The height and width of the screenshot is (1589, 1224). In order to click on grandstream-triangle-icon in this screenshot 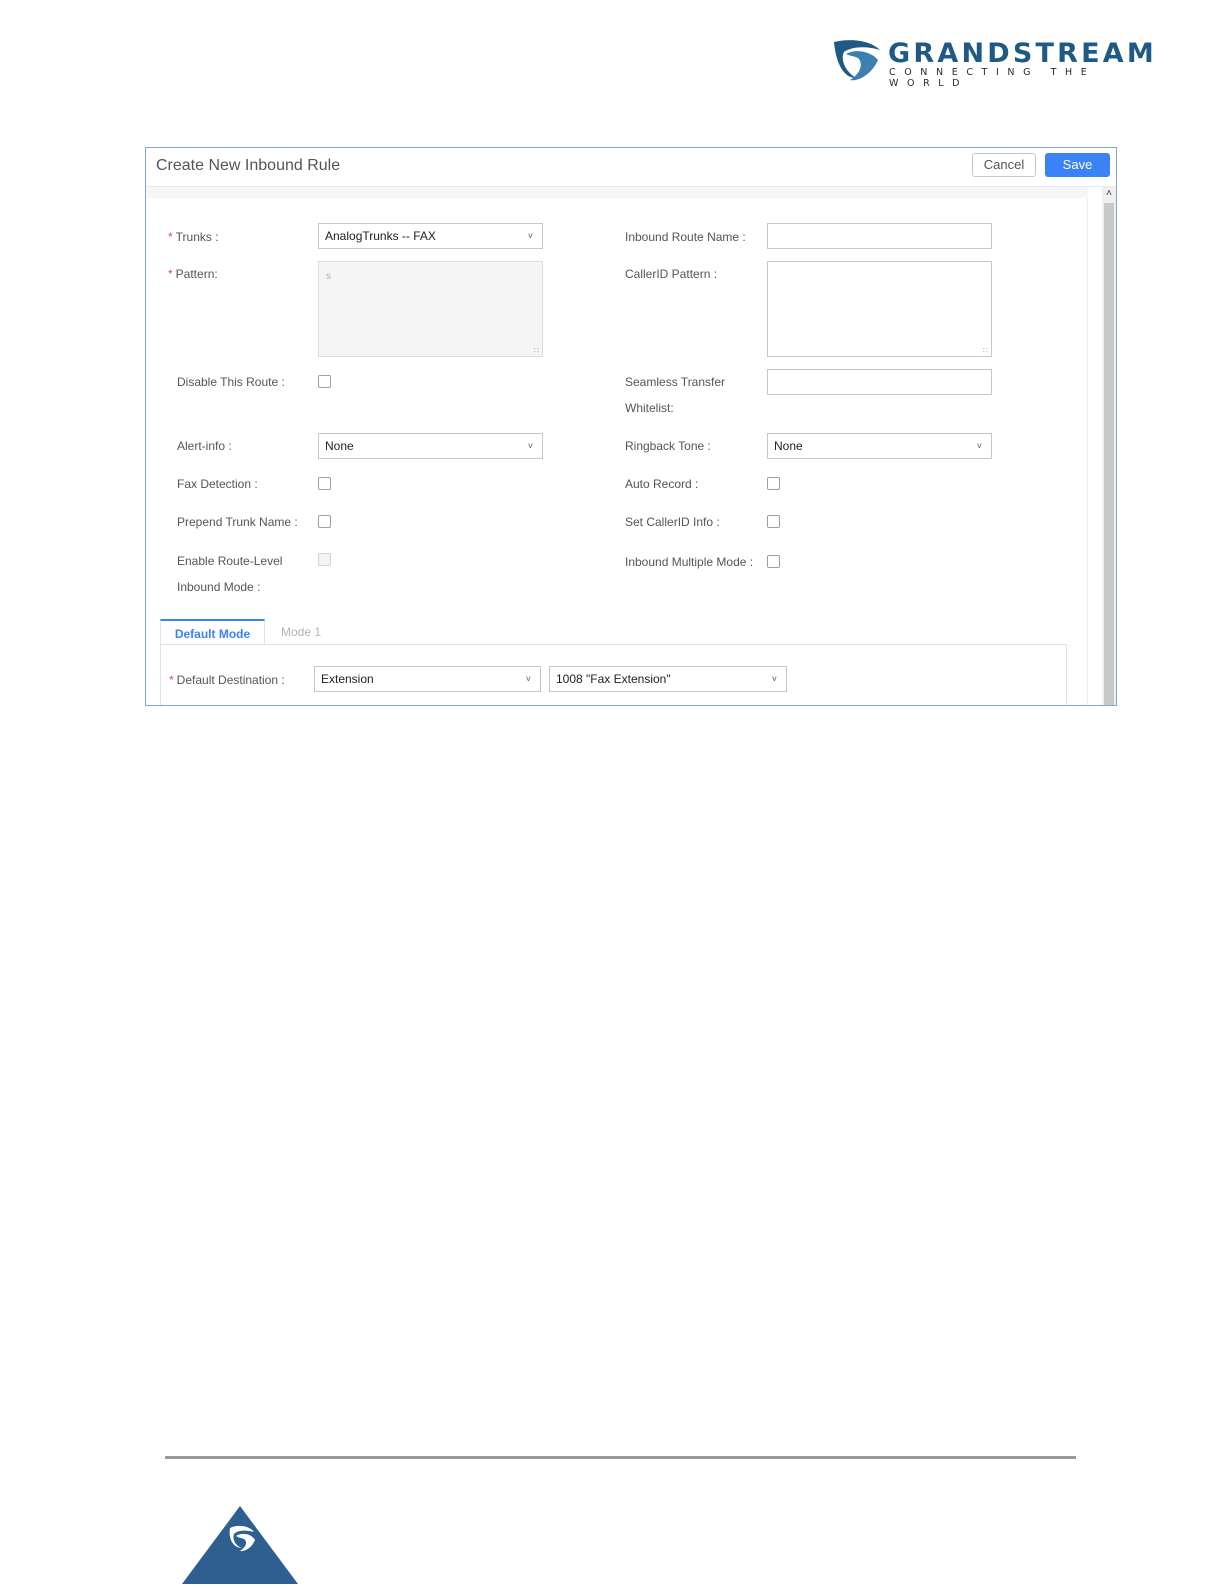, I will do `click(240, 1545)`.